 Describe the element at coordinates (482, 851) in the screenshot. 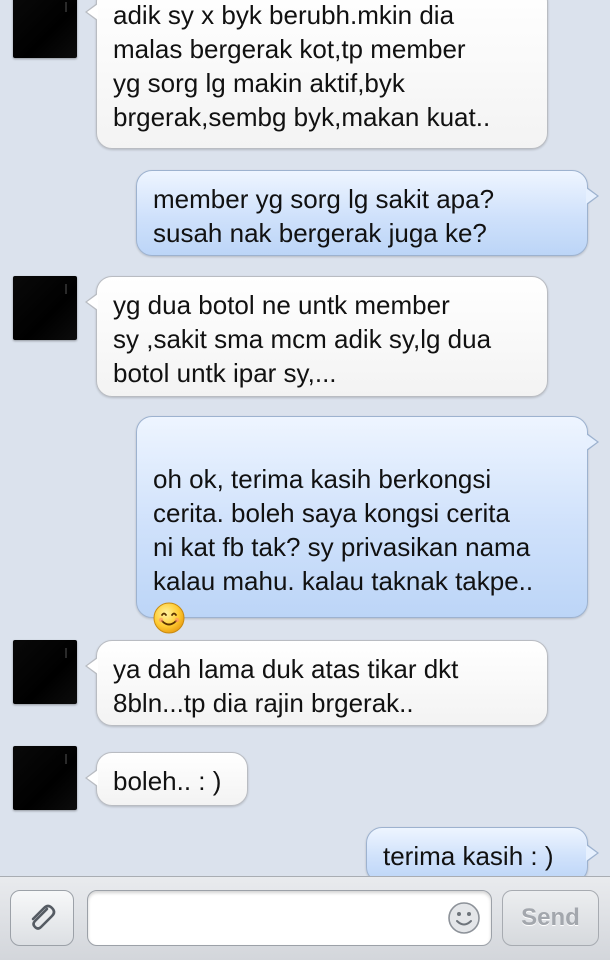

I see `message-bubble-outgoing: terima kasih : )` at that location.